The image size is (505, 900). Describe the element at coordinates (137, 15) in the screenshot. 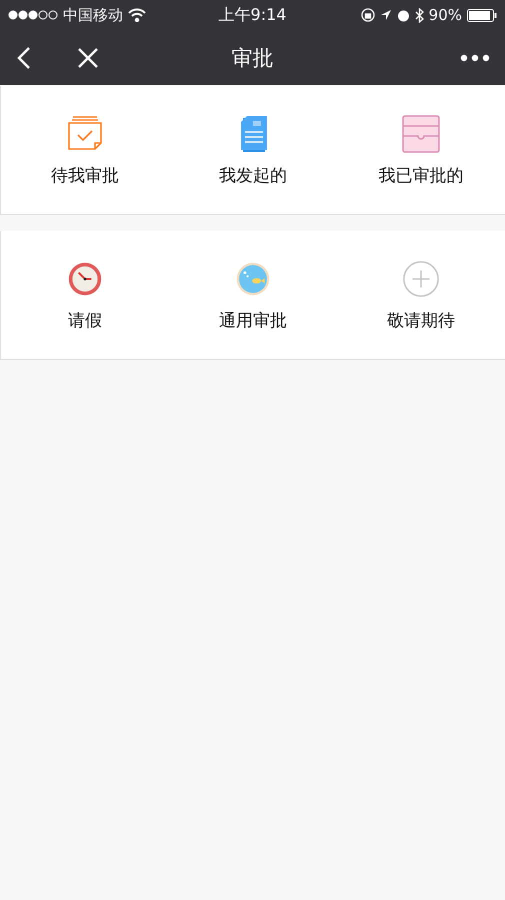

I see `wifi-icon` at that location.